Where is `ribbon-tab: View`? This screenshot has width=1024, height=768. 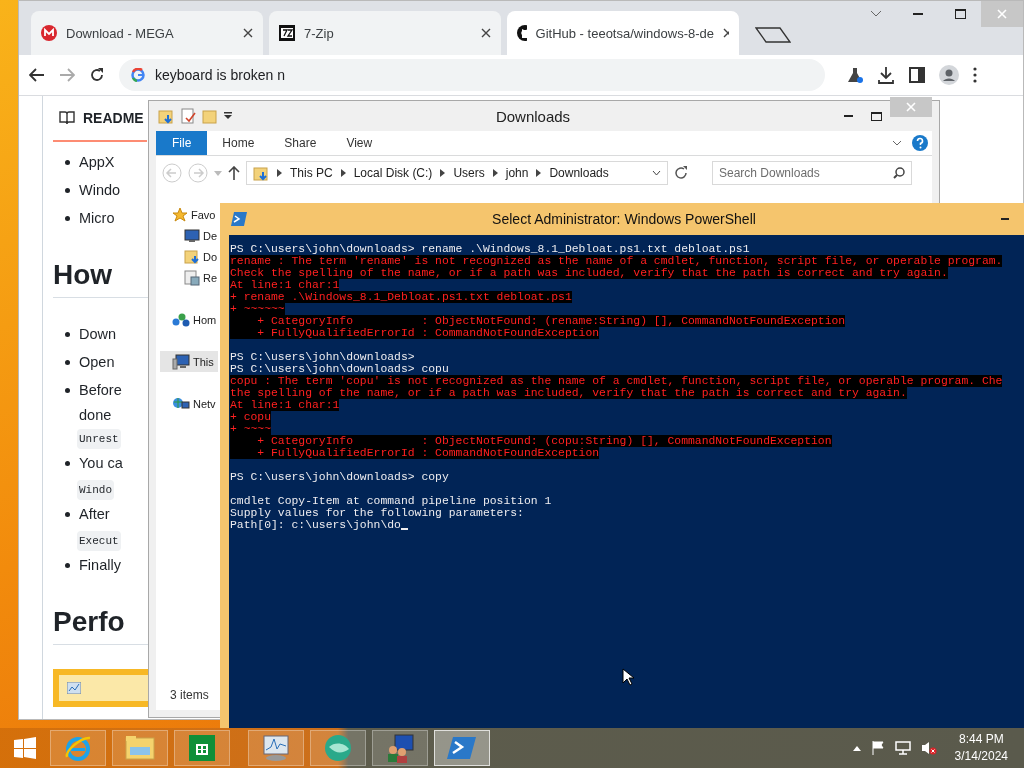
ribbon-tab: View is located at coordinates (359, 143).